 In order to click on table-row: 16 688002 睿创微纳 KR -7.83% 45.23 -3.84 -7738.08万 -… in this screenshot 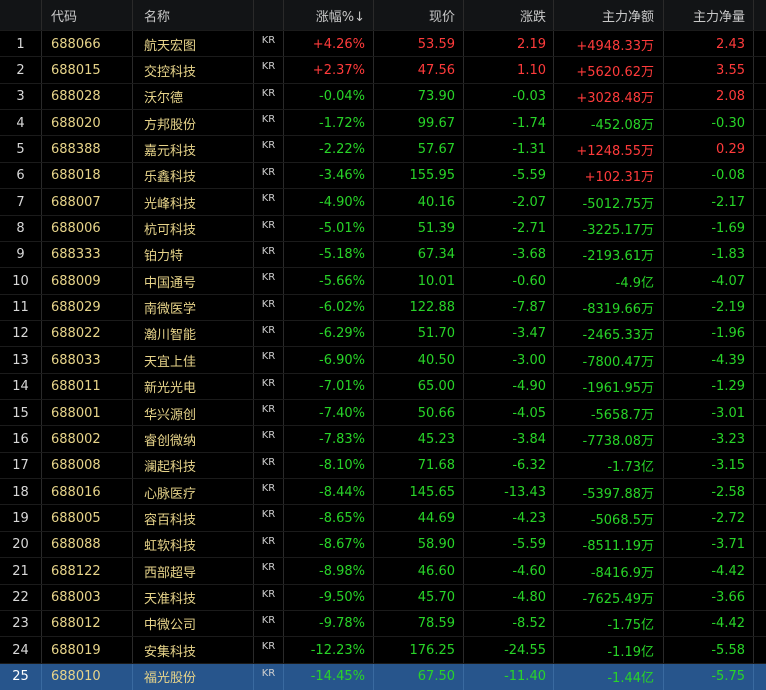, I will do `click(383, 439)`.